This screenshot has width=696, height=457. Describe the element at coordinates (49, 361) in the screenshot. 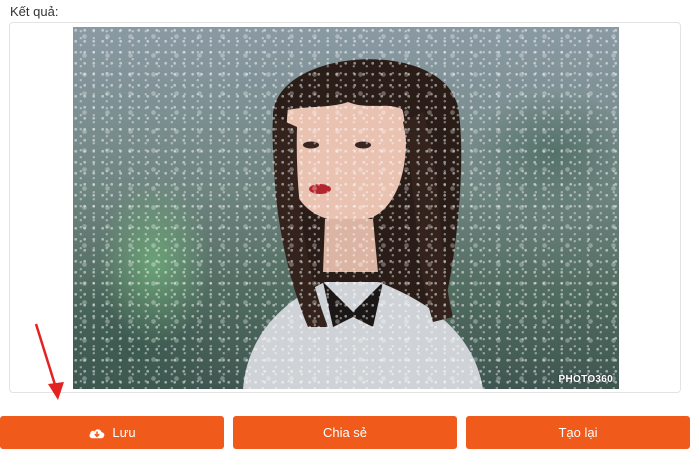

I see `red-arrow-icon` at that location.